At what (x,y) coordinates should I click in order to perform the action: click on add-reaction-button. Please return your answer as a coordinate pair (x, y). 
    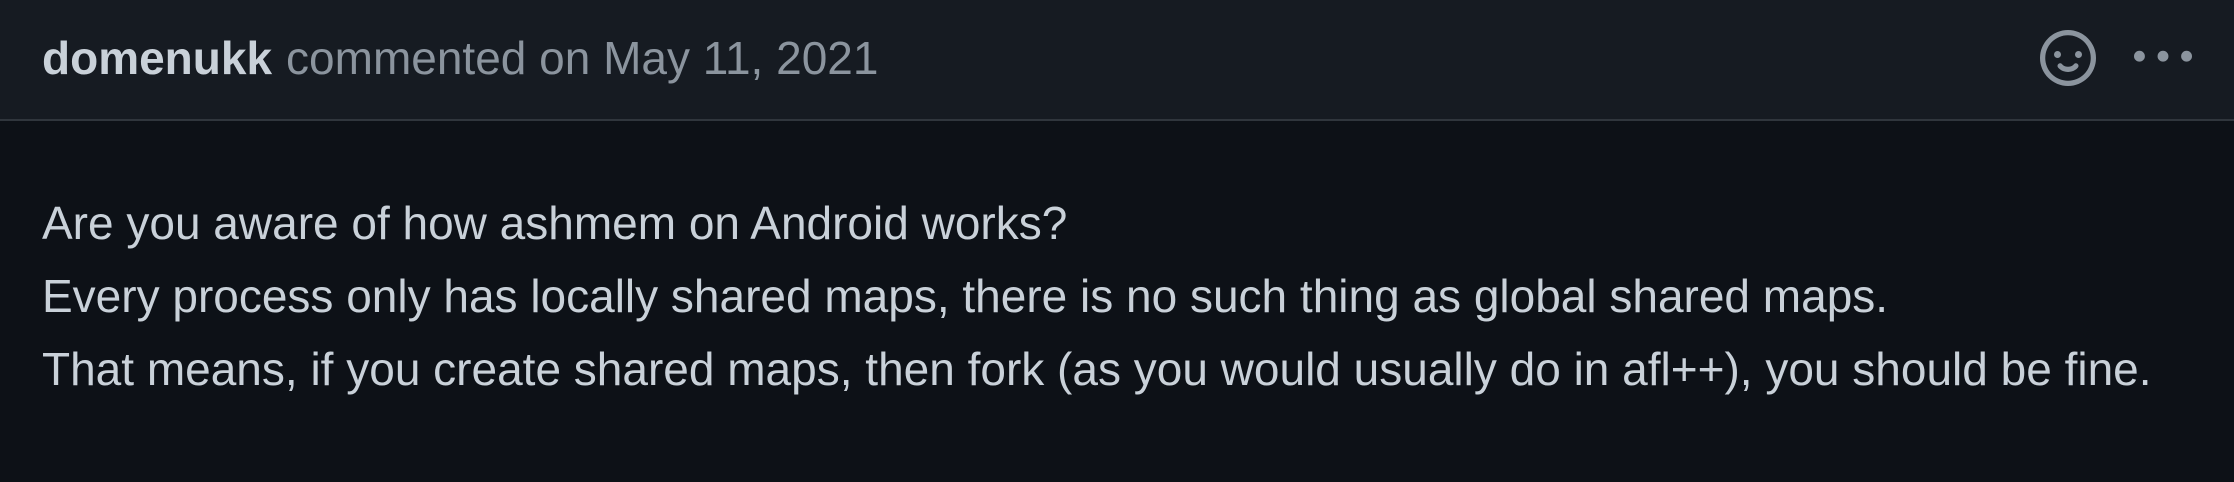
    Looking at the image, I should click on (2068, 57).